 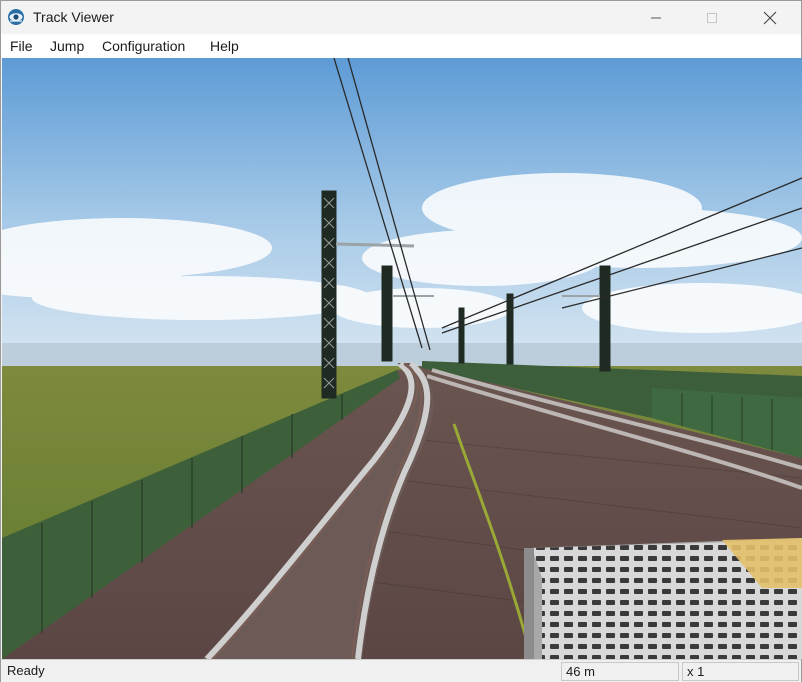 I want to click on vehicle-roof, so click(x=663, y=598).